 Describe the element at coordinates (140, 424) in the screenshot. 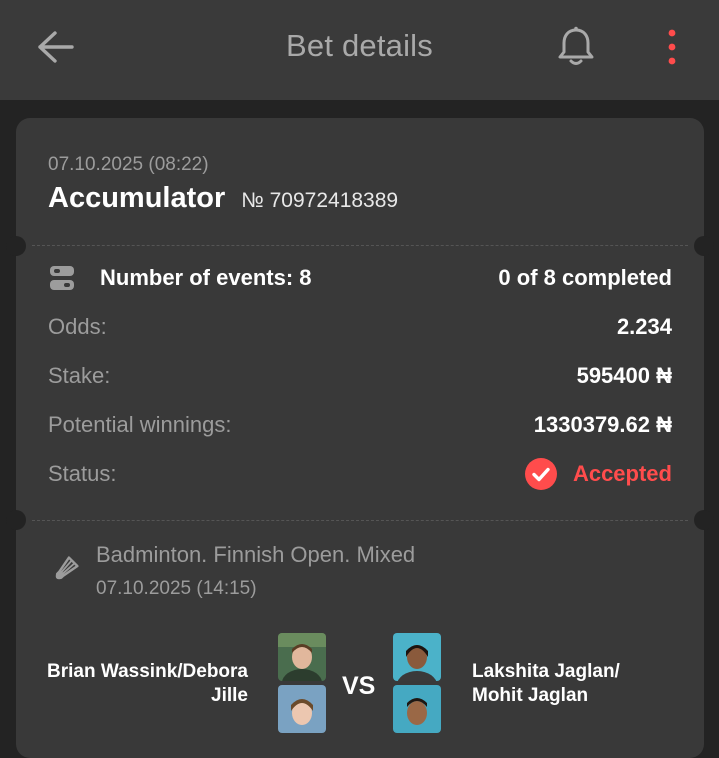

I see `winnings-label: Potential winnings:` at that location.